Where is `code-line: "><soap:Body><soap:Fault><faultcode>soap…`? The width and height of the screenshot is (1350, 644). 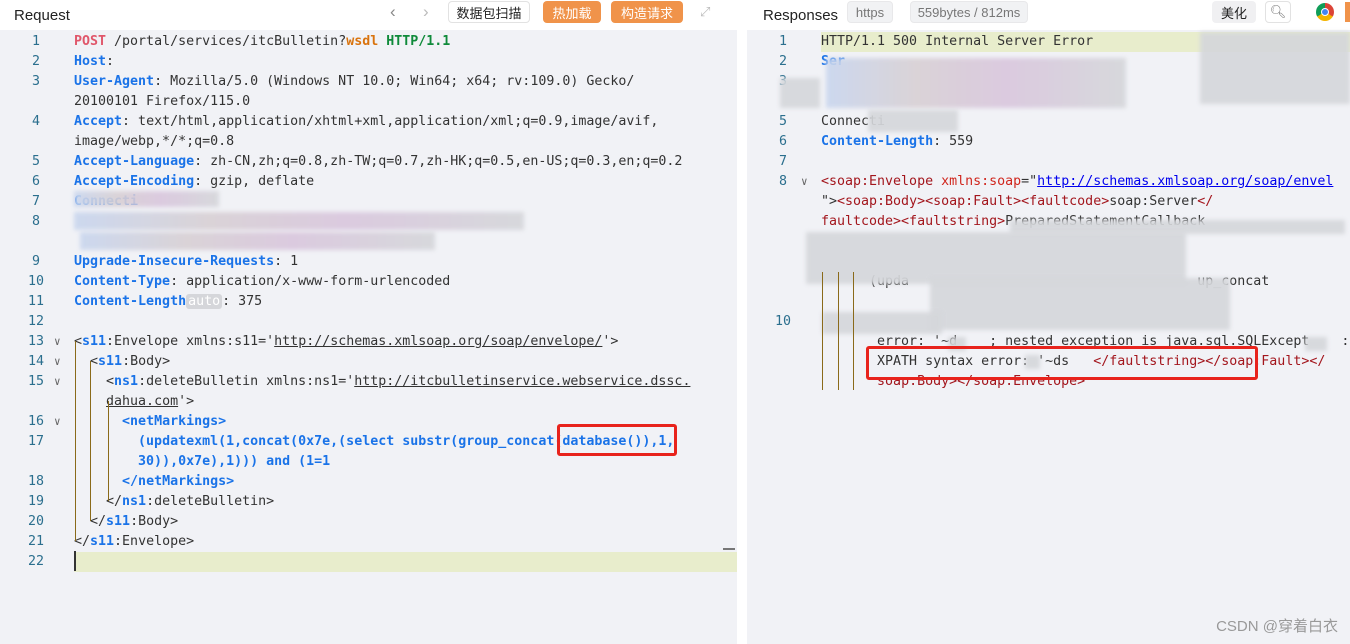
code-line: "><soap:Body><soap:Fault><faultcode>soap… is located at coordinates (1048, 202).